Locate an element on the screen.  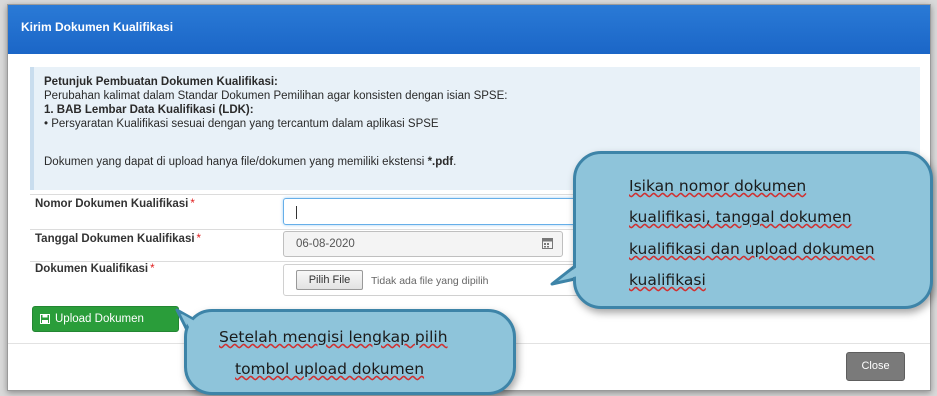
nomor-input is located at coordinates (438, 211).